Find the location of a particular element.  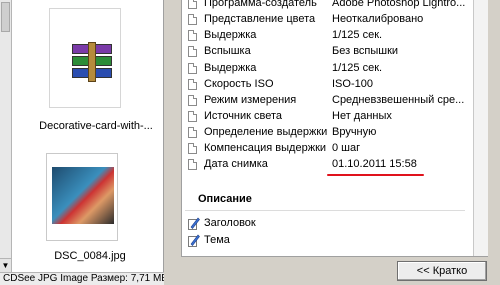

property-row: Компенсация выдержки 0 шаг is located at coordinates (328, 149).